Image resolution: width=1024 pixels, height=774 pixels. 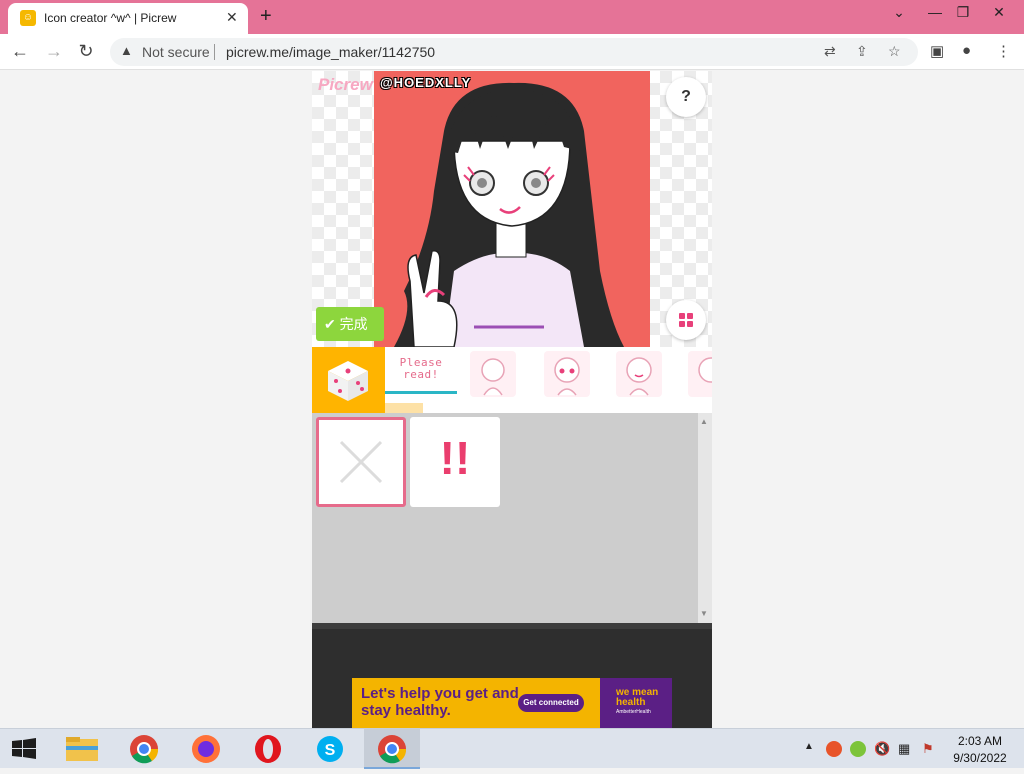 I want to click on taskbar-chrome, so click(x=144, y=749).